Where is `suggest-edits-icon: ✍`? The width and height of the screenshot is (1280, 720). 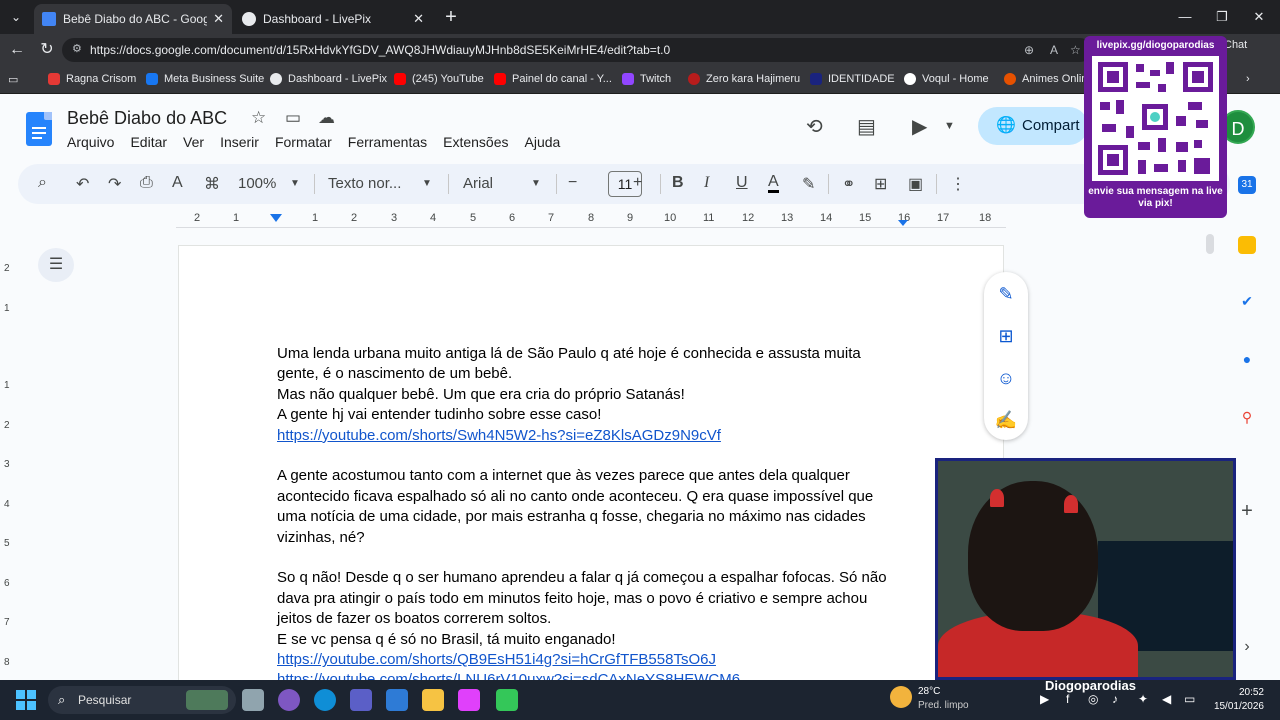
suggest-edits-icon: ✍ is located at coordinates (1006, 422).